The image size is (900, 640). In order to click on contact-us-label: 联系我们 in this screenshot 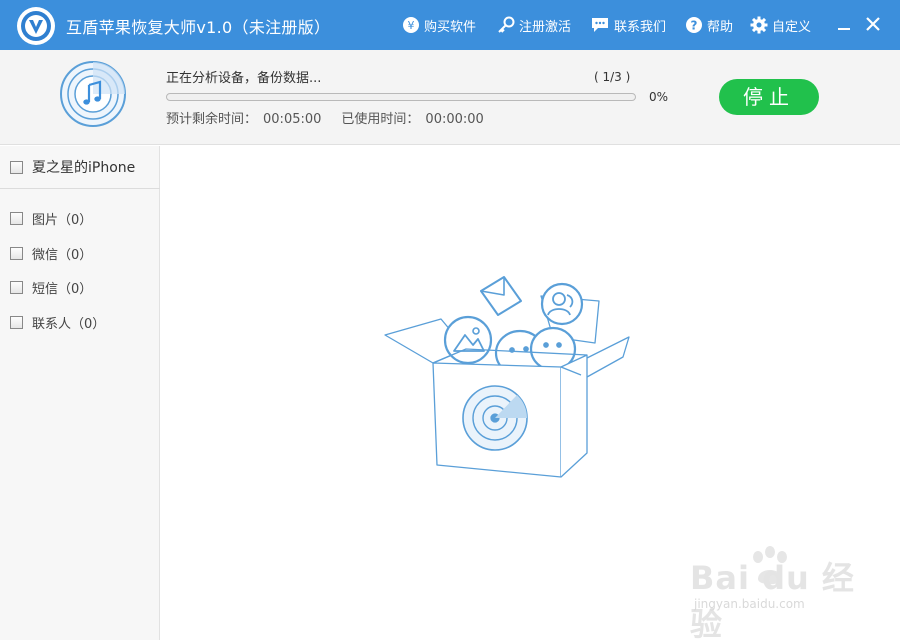, I will do `click(640, 27)`.